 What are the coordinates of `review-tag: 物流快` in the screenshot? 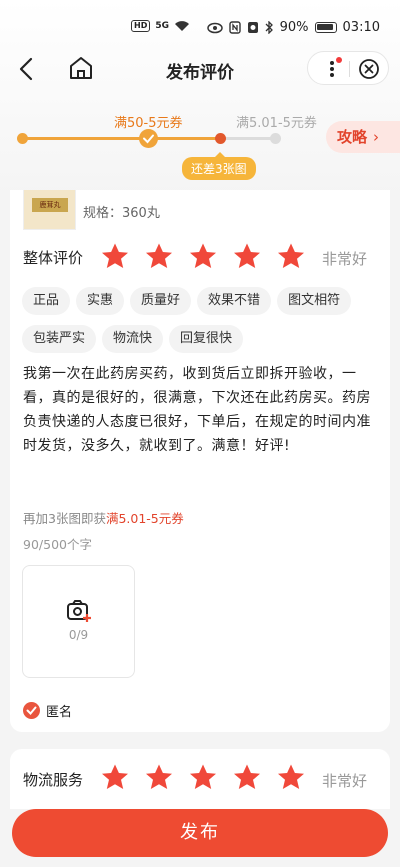 It's located at (133, 339).